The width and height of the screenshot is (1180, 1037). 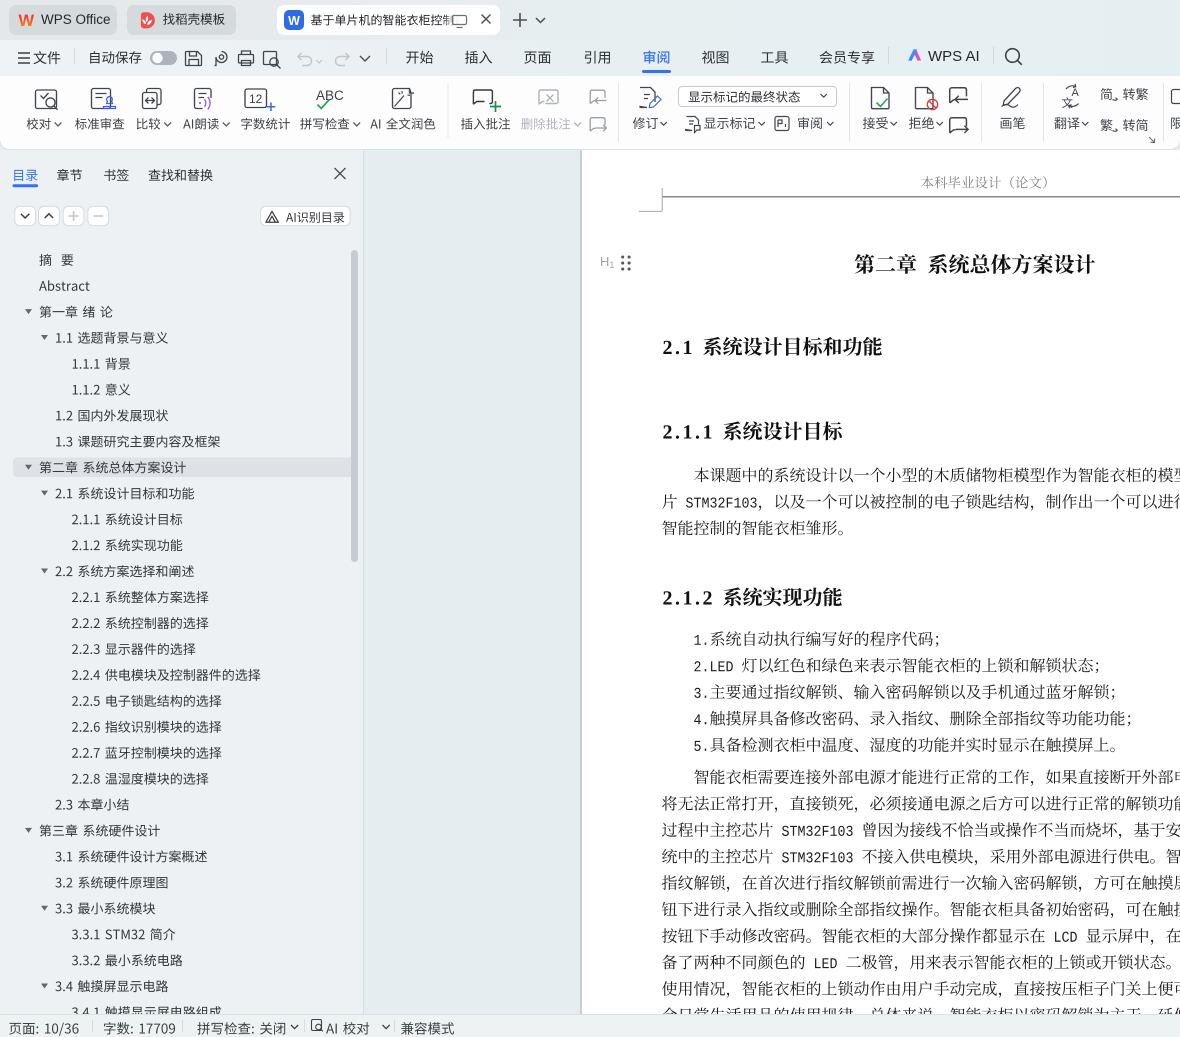 I want to click on svg-text: W, so click(x=294, y=21).